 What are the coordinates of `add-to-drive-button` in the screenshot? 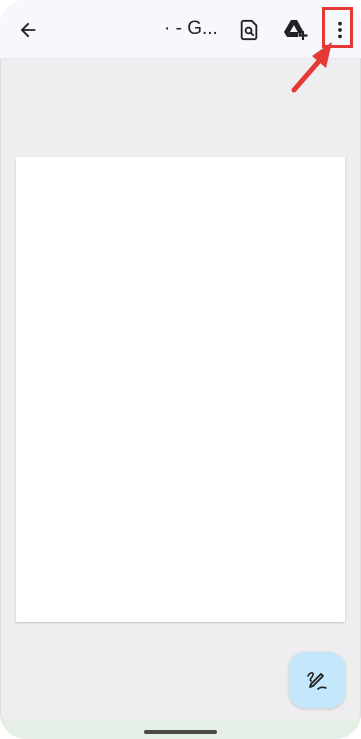 It's located at (296, 30).